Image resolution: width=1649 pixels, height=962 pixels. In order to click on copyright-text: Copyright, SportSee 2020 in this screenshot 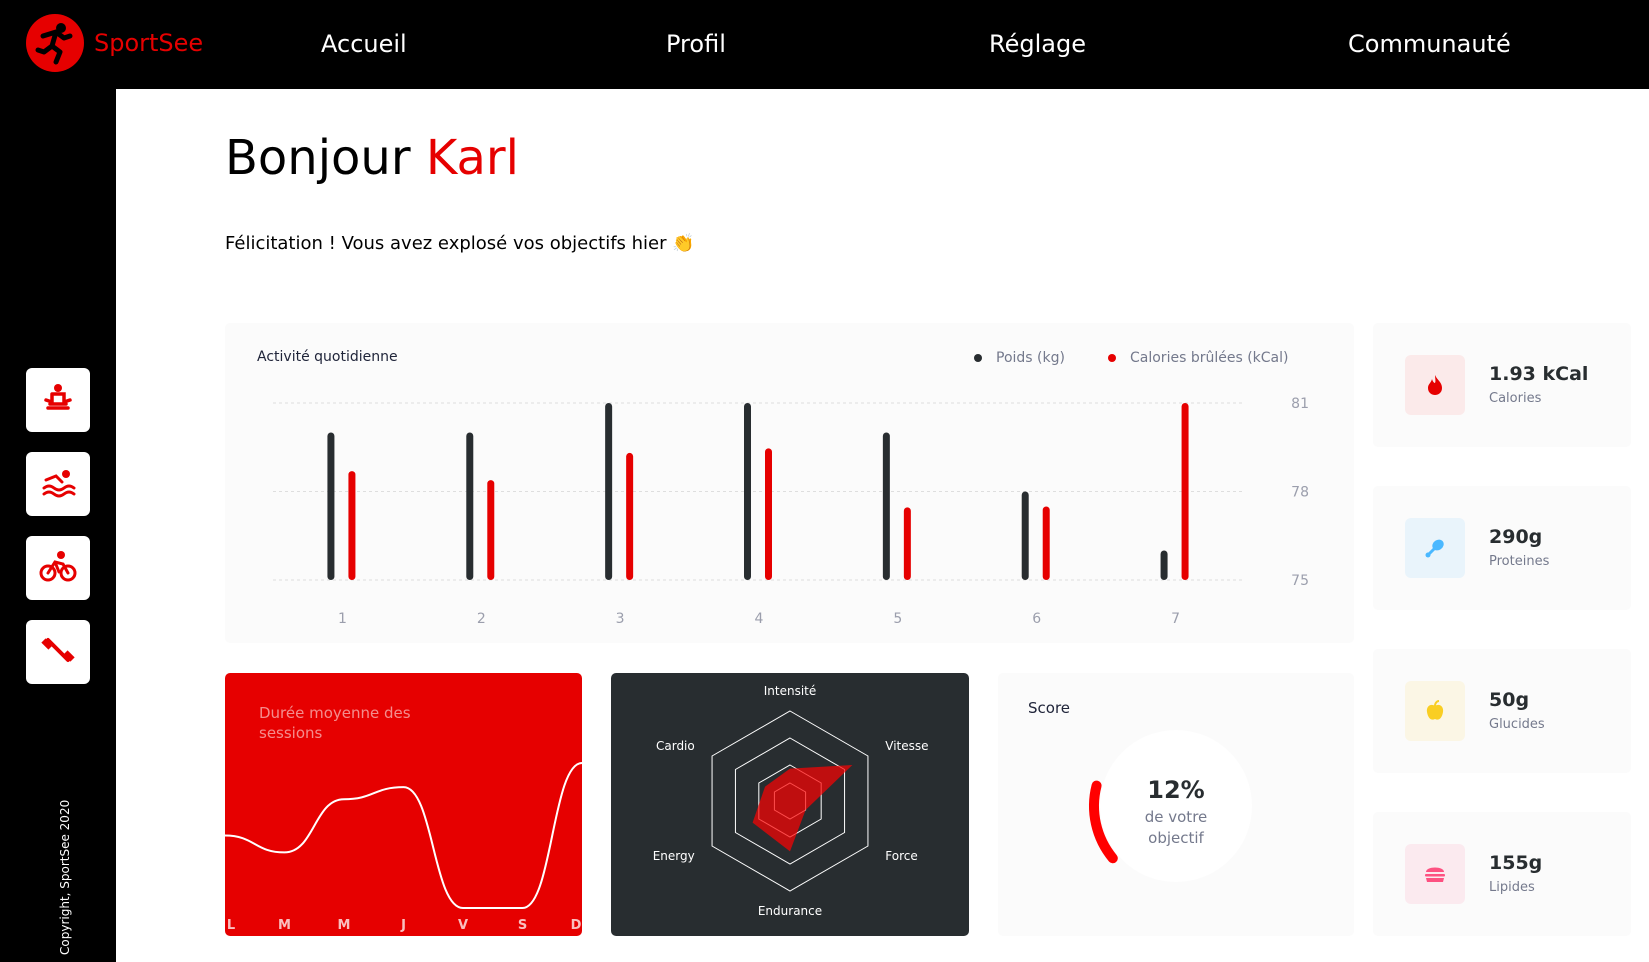, I will do `click(65, 877)`.